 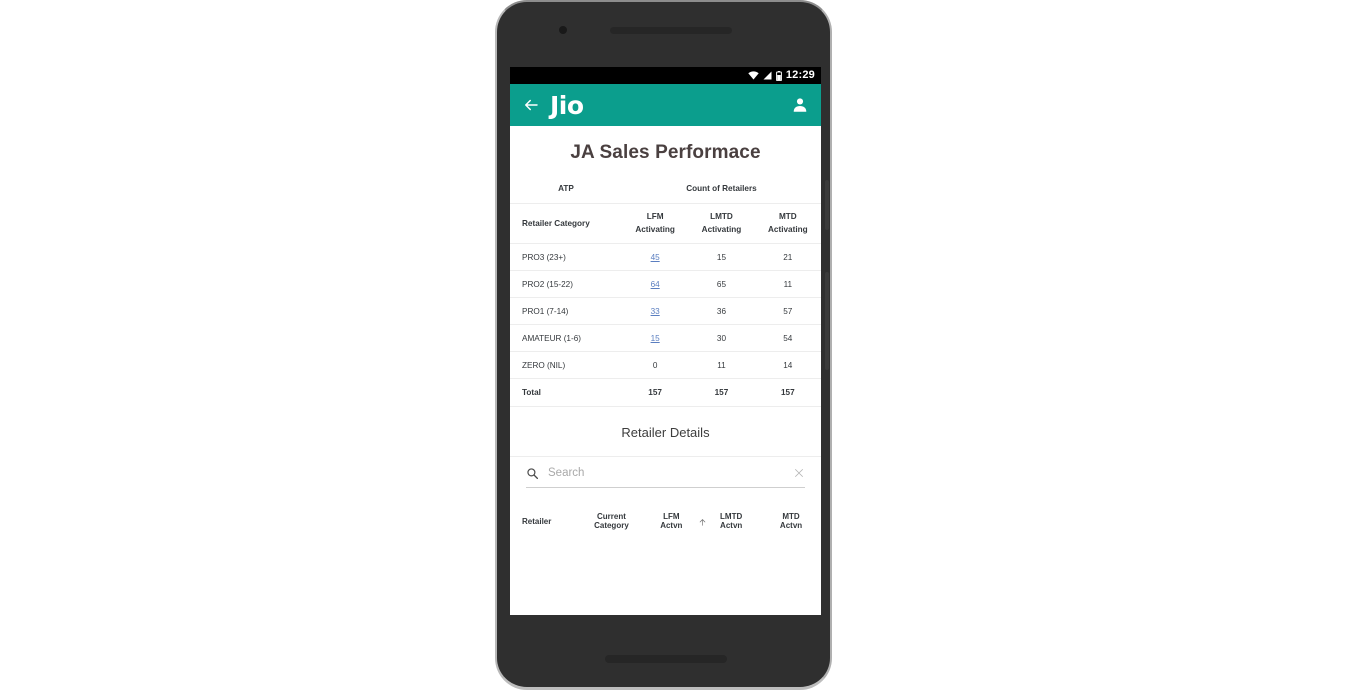 I want to click on cell-retailer-category: AMATEUR (1-6), so click(x=566, y=338).